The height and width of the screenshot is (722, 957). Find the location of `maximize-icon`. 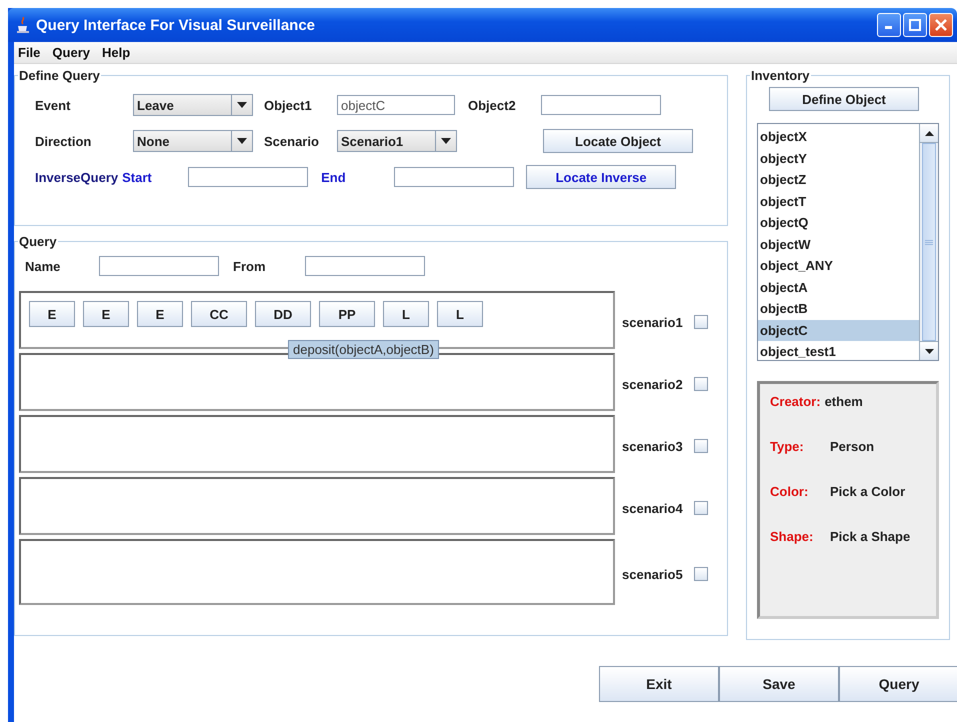

maximize-icon is located at coordinates (915, 25).